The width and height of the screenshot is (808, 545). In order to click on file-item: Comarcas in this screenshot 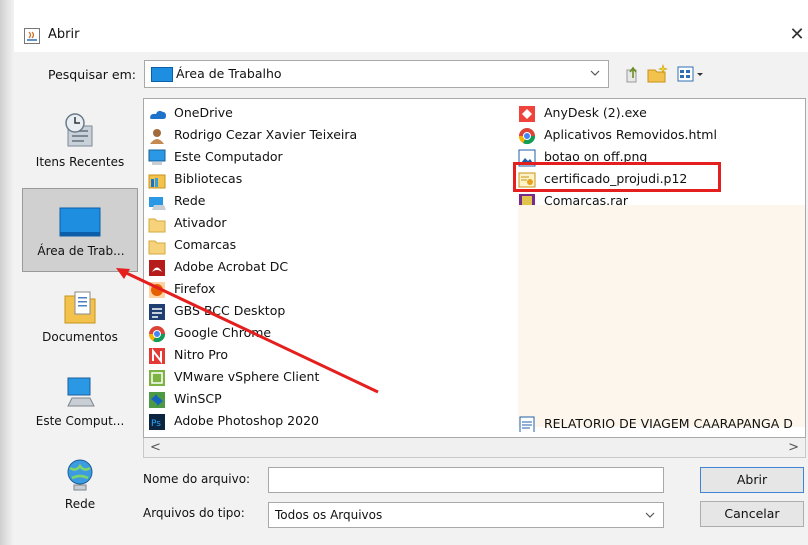, I will do `click(328, 246)`.